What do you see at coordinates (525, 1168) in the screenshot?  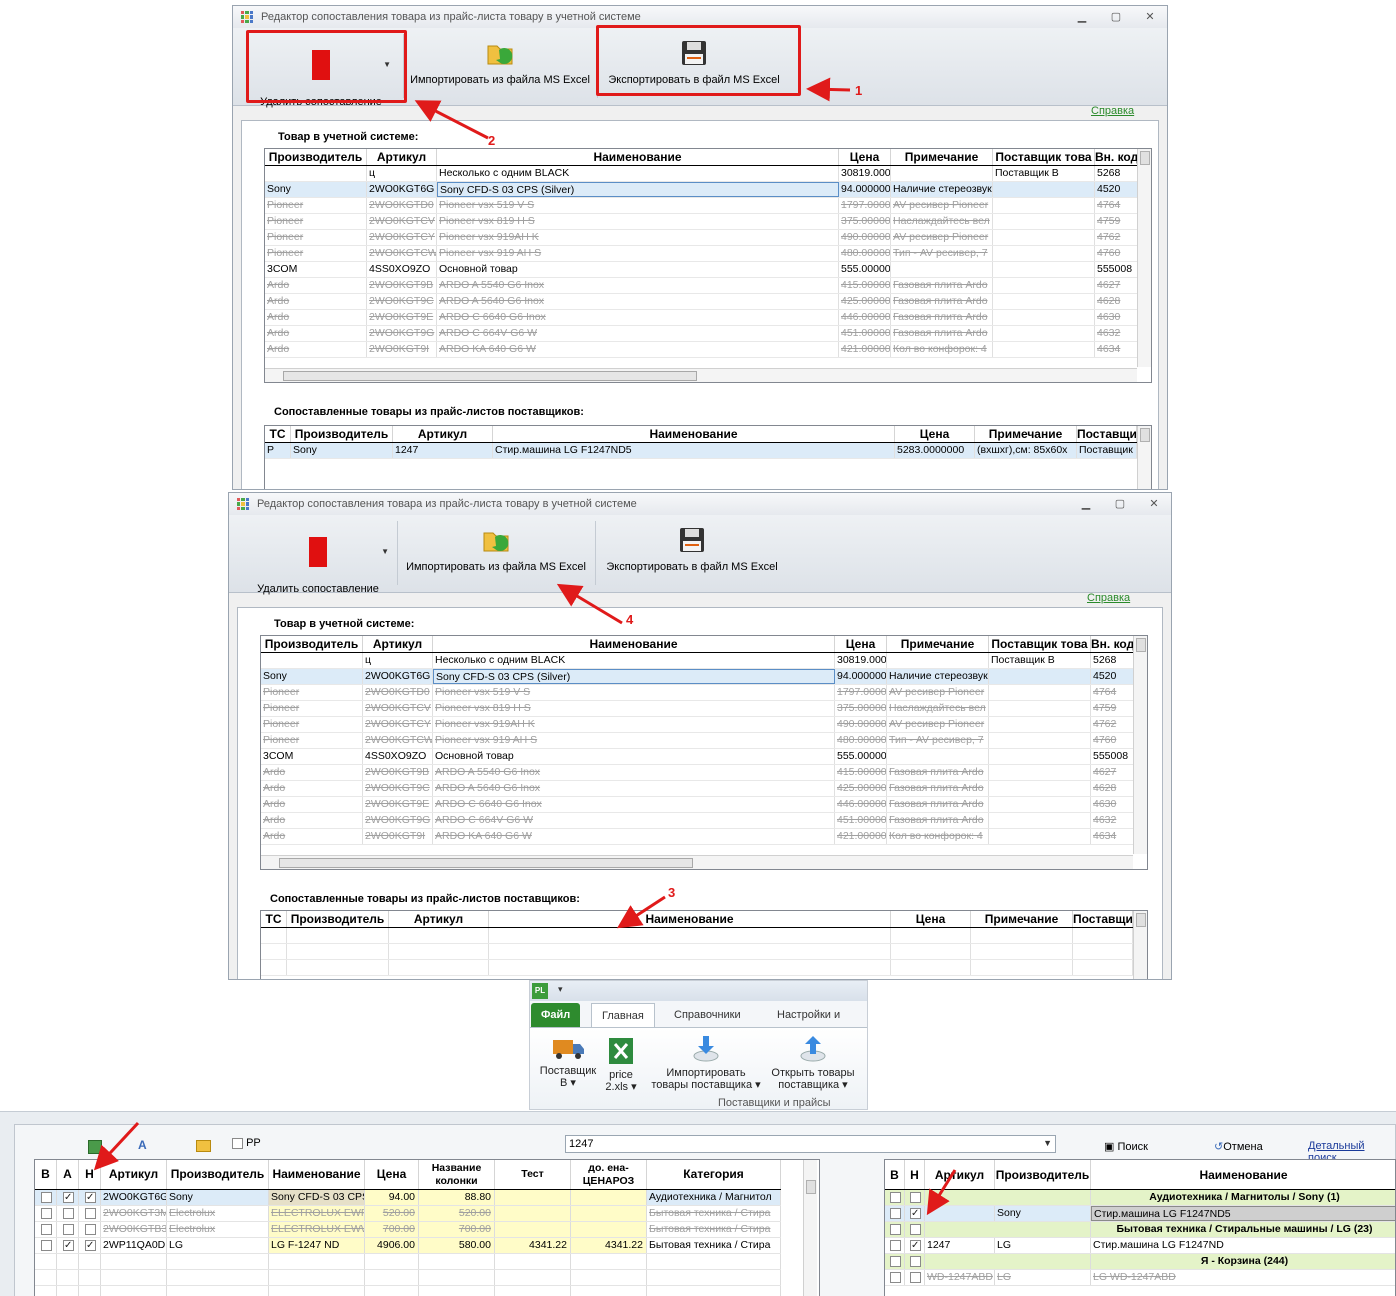 I see `annotation-arrows-bottom` at bounding box center [525, 1168].